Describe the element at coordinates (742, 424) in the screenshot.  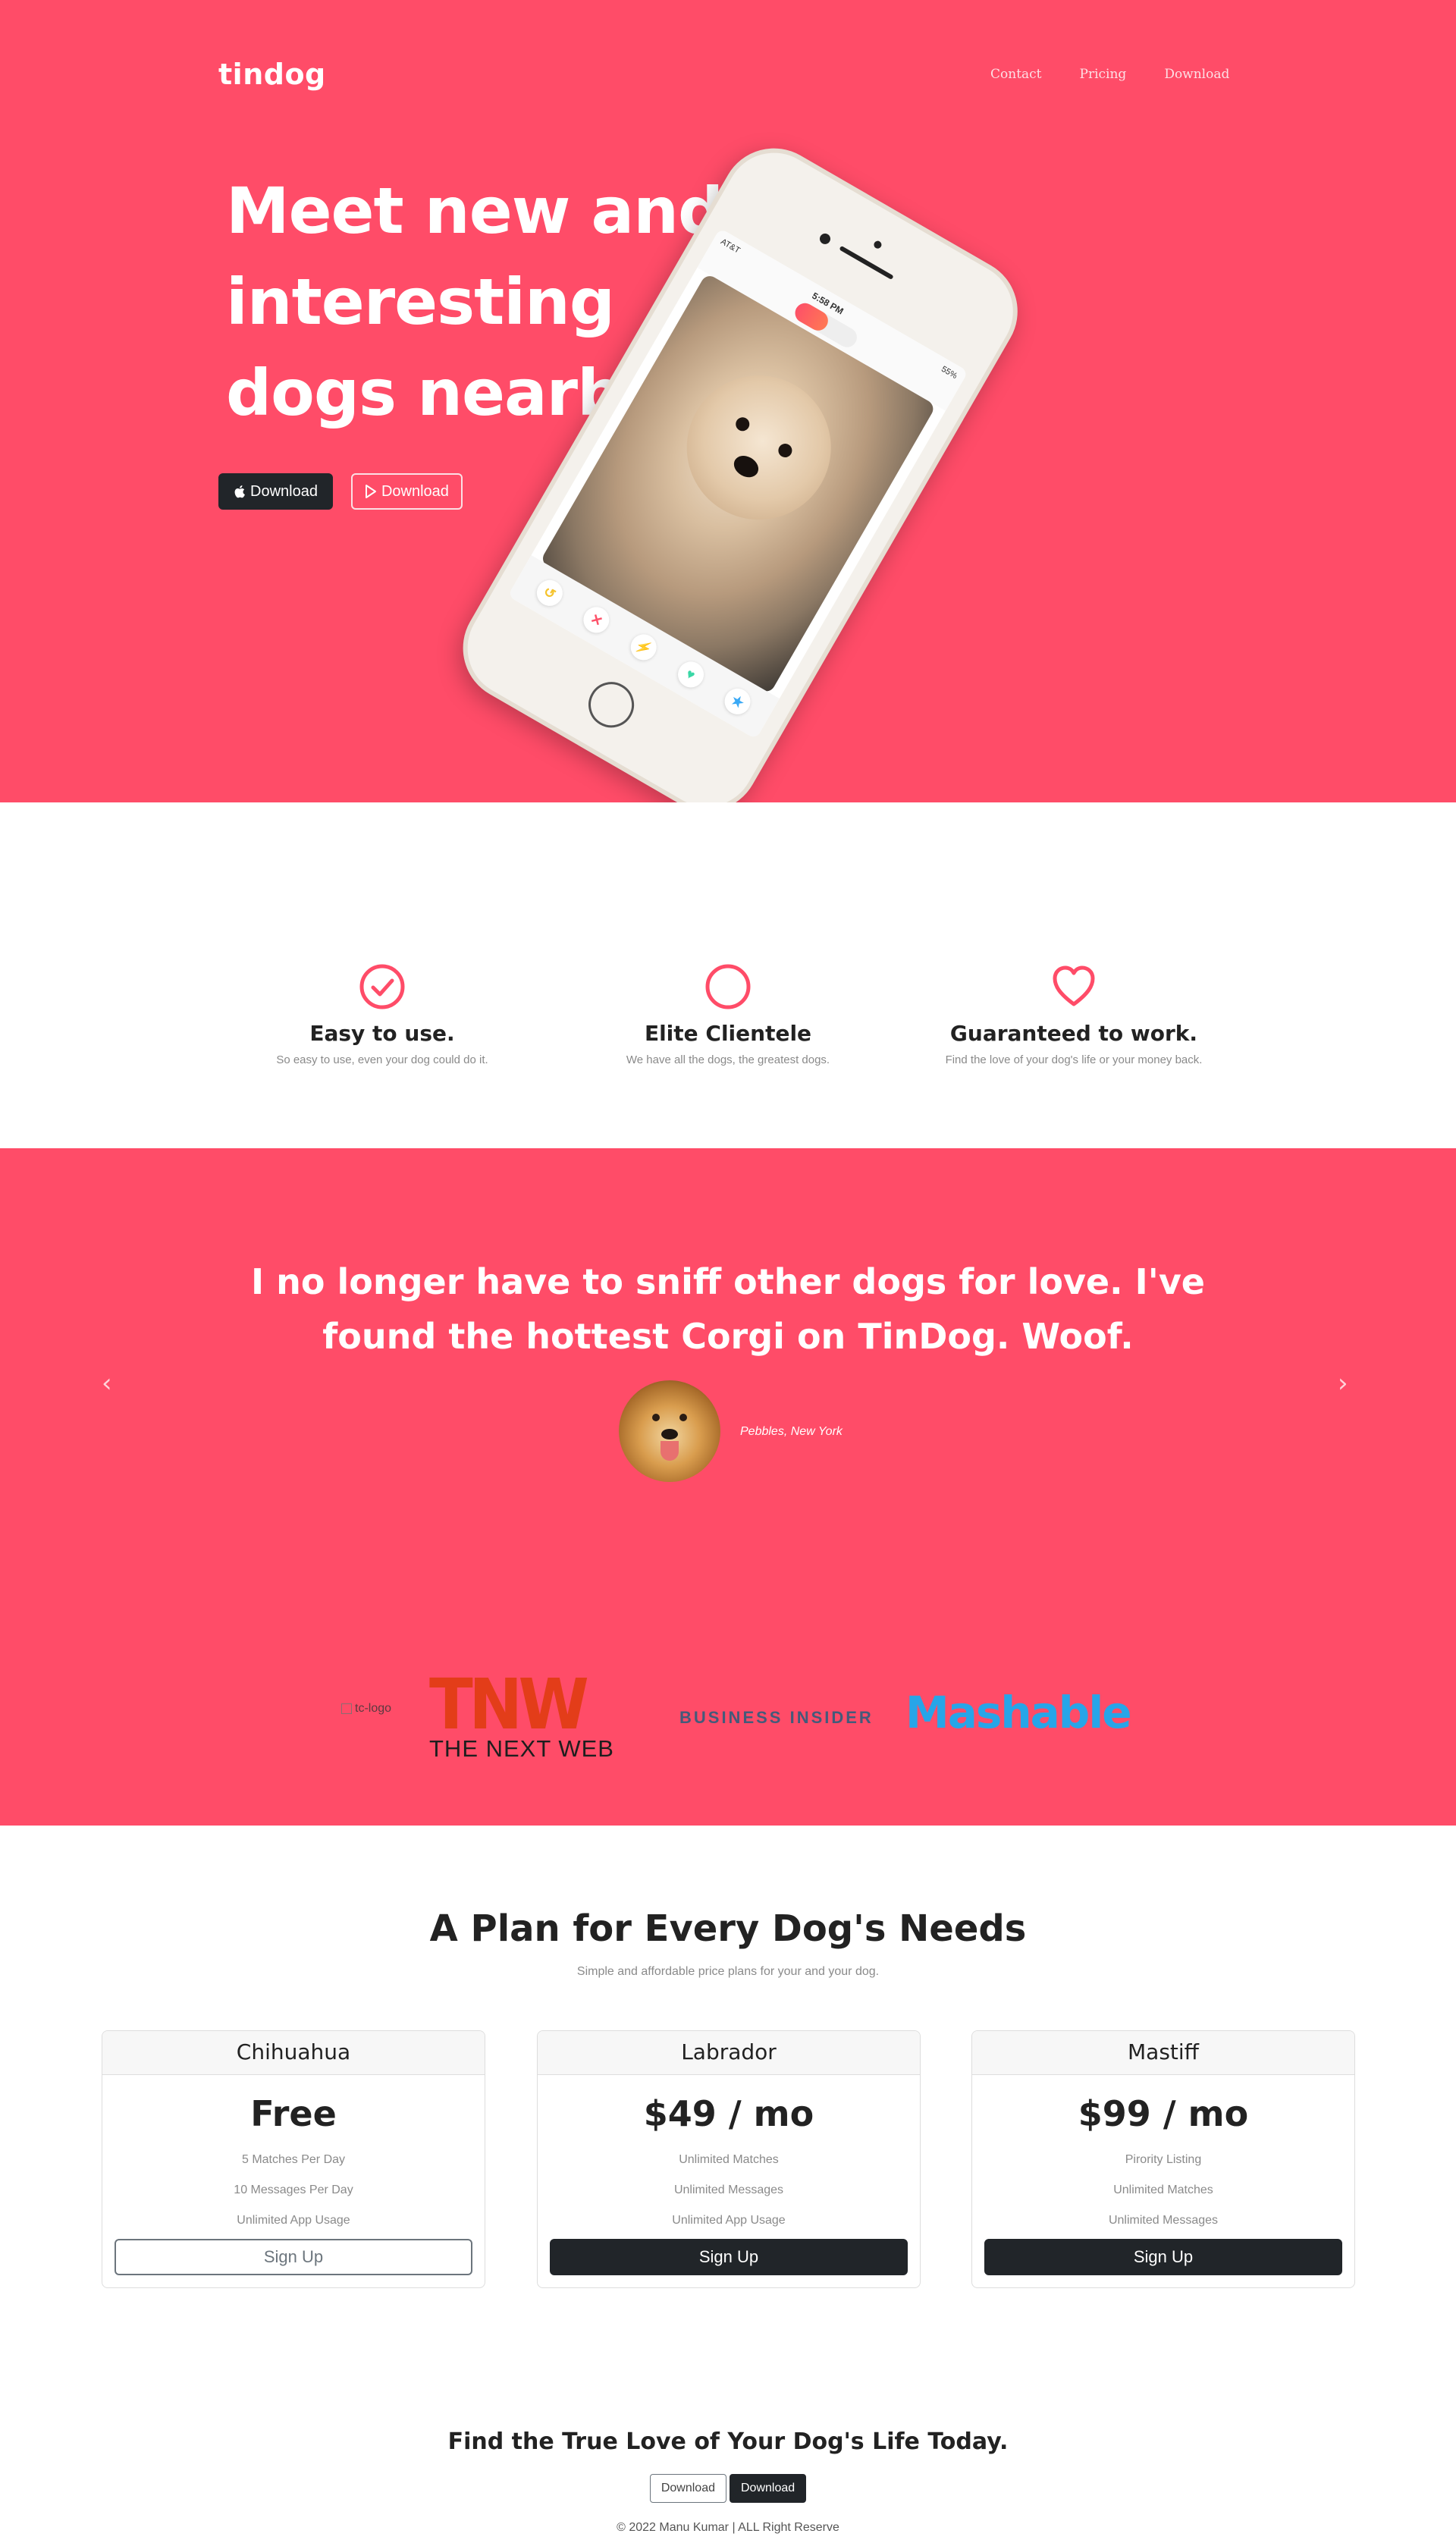
I see `dog-eye-left` at that location.